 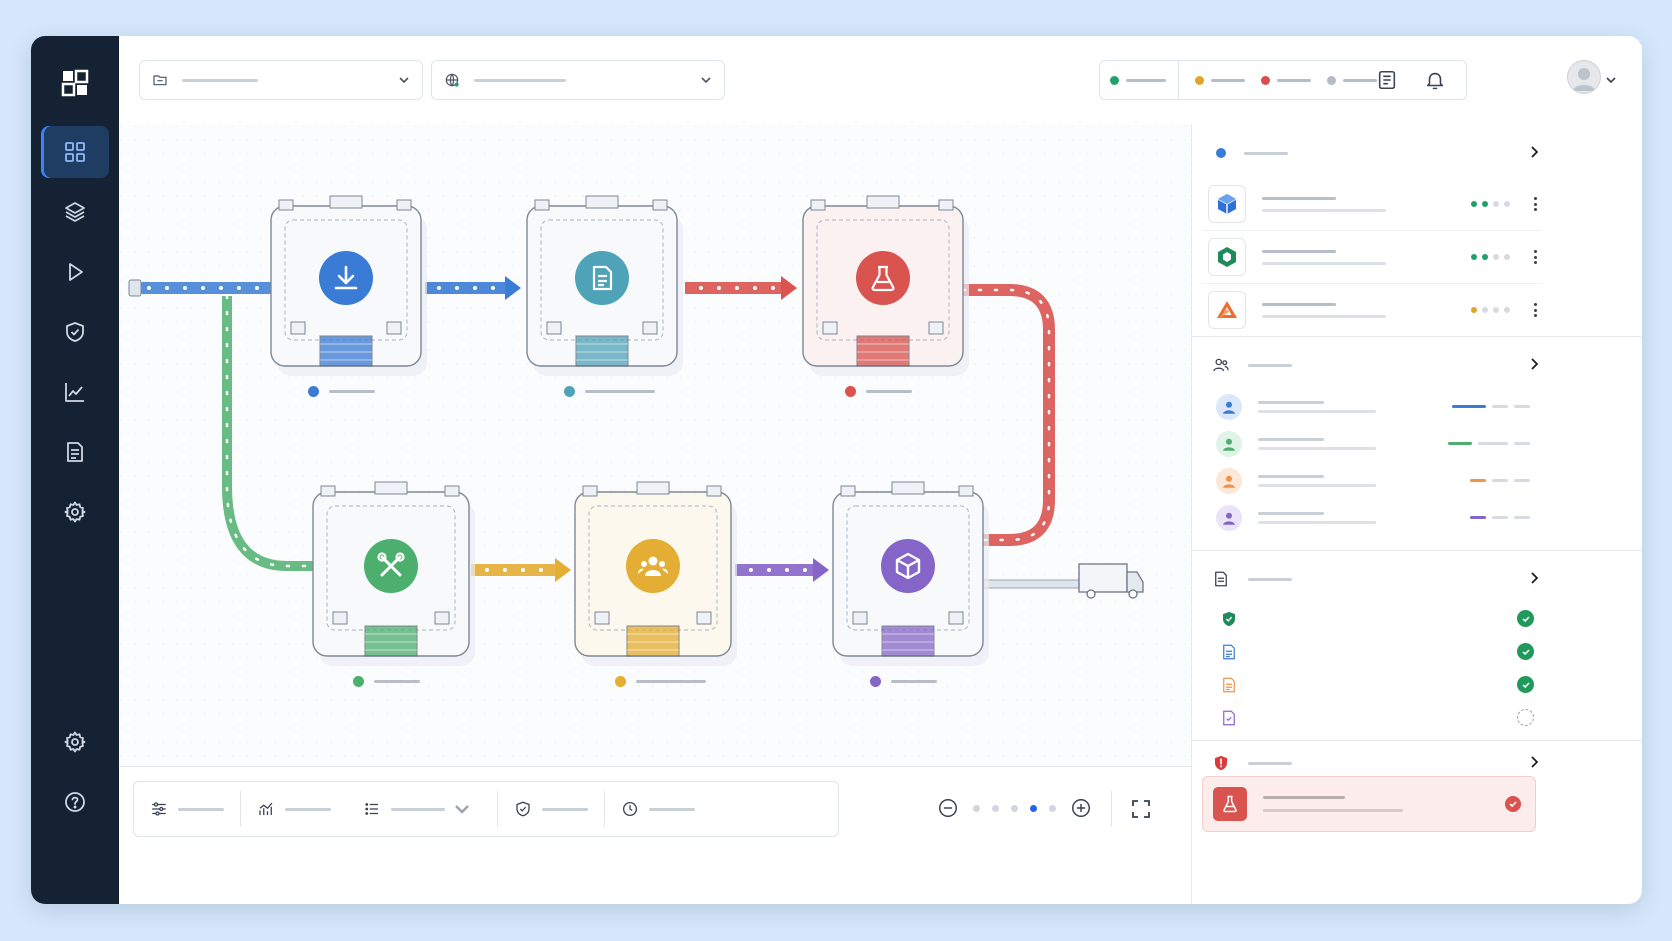 I want to click on activity-bars, so click(x=1497, y=480).